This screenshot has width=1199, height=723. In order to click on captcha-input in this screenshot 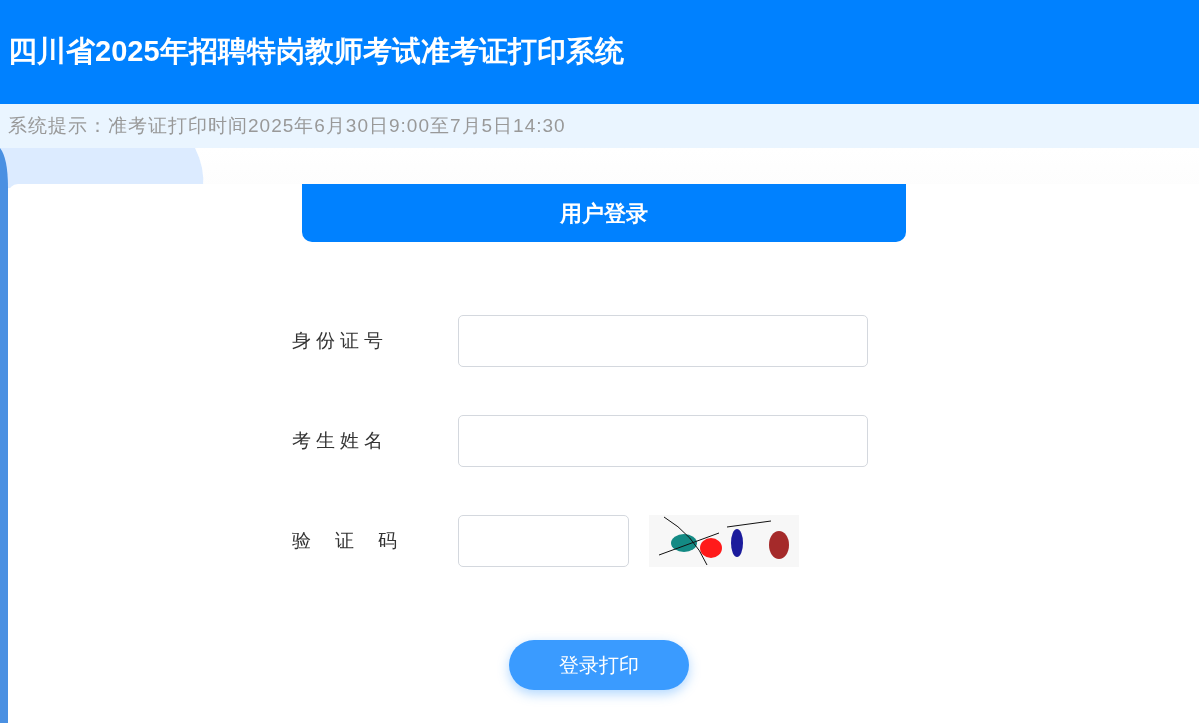, I will do `click(543, 541)`.